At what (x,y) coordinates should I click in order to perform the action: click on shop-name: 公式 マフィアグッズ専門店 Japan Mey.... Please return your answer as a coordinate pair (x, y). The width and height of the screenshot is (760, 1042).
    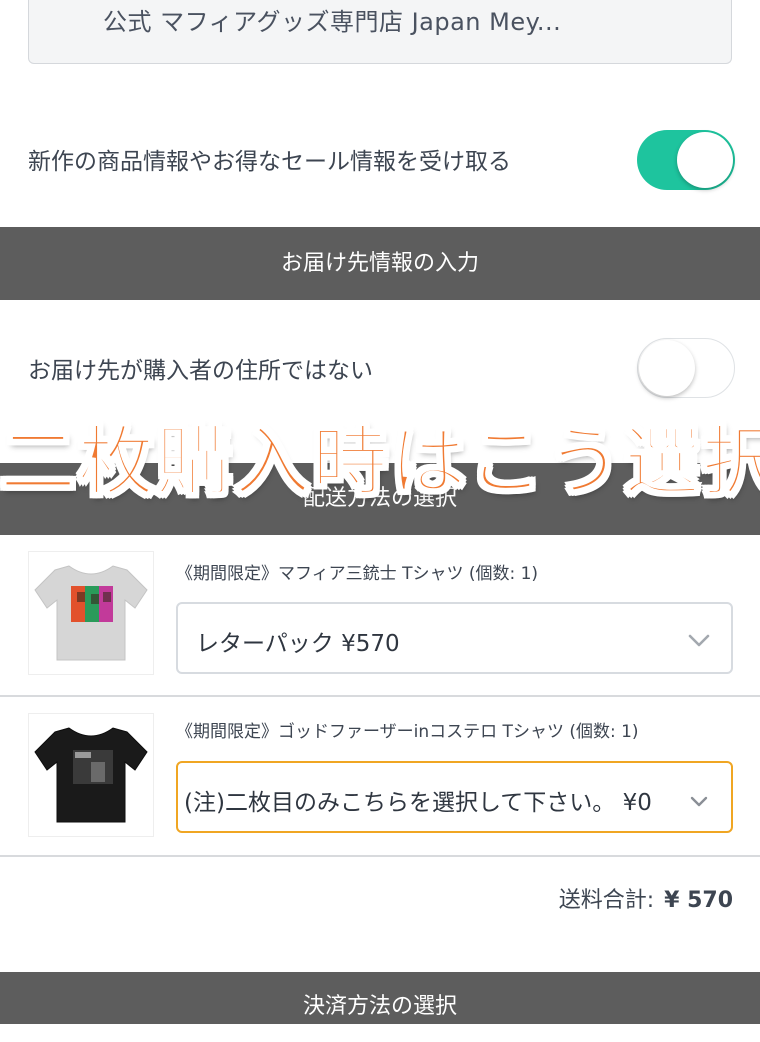
    Looking at the image, I should click on (332, 22).